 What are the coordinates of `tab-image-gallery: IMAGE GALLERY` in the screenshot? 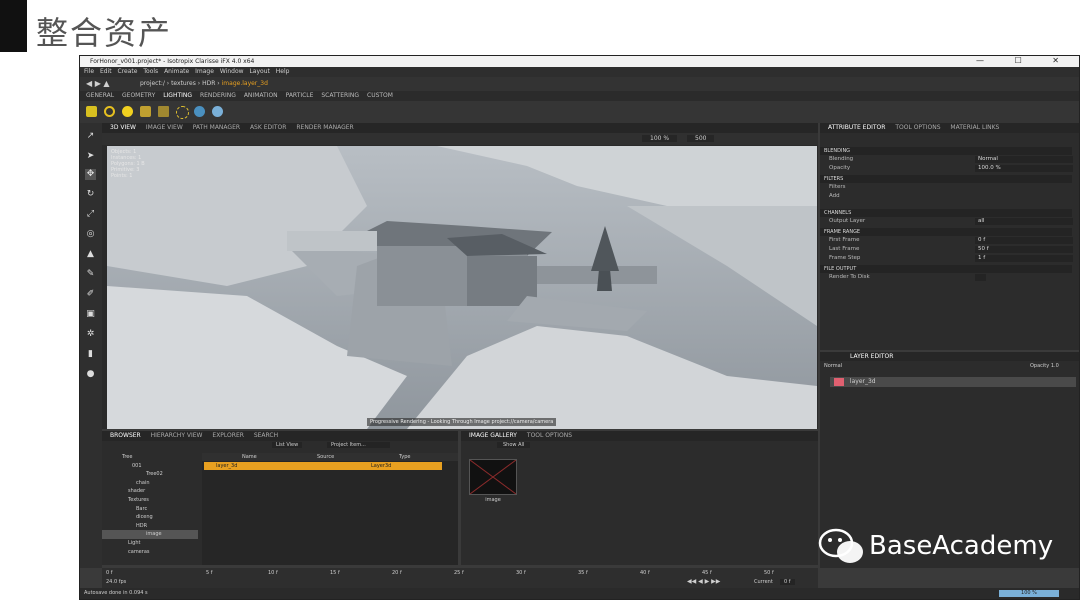 It's located at (493, 435).